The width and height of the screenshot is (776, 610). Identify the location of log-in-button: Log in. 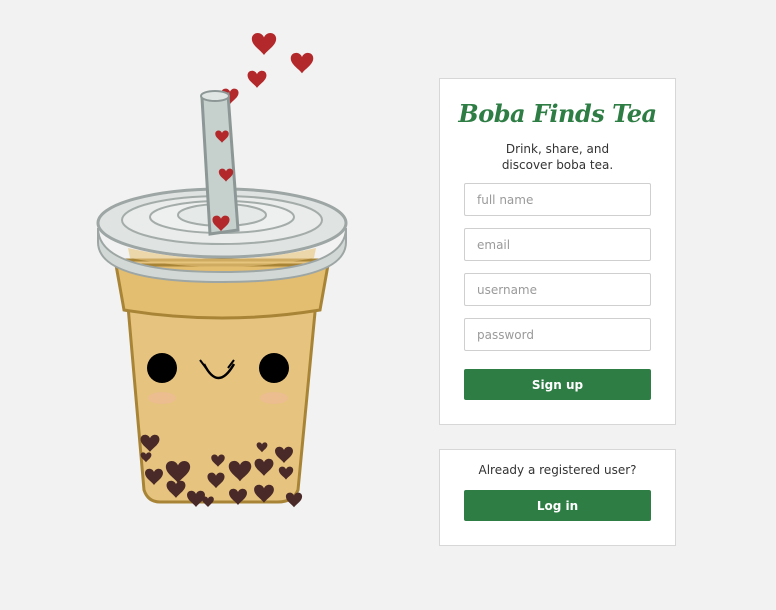
(557, 505).